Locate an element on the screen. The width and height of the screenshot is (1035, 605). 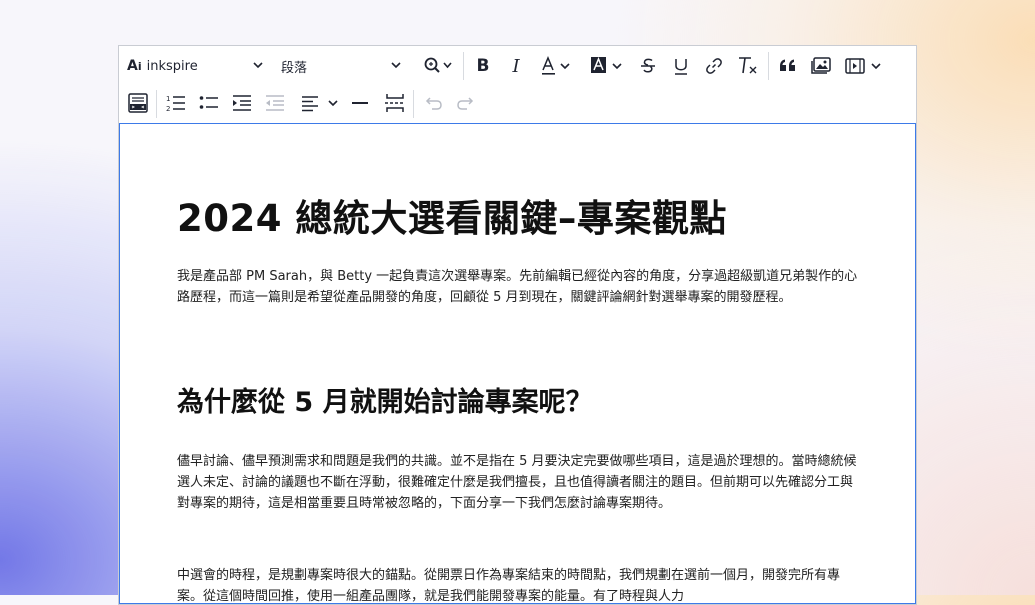
highlight-color-button is located at coordinates (609, 66).